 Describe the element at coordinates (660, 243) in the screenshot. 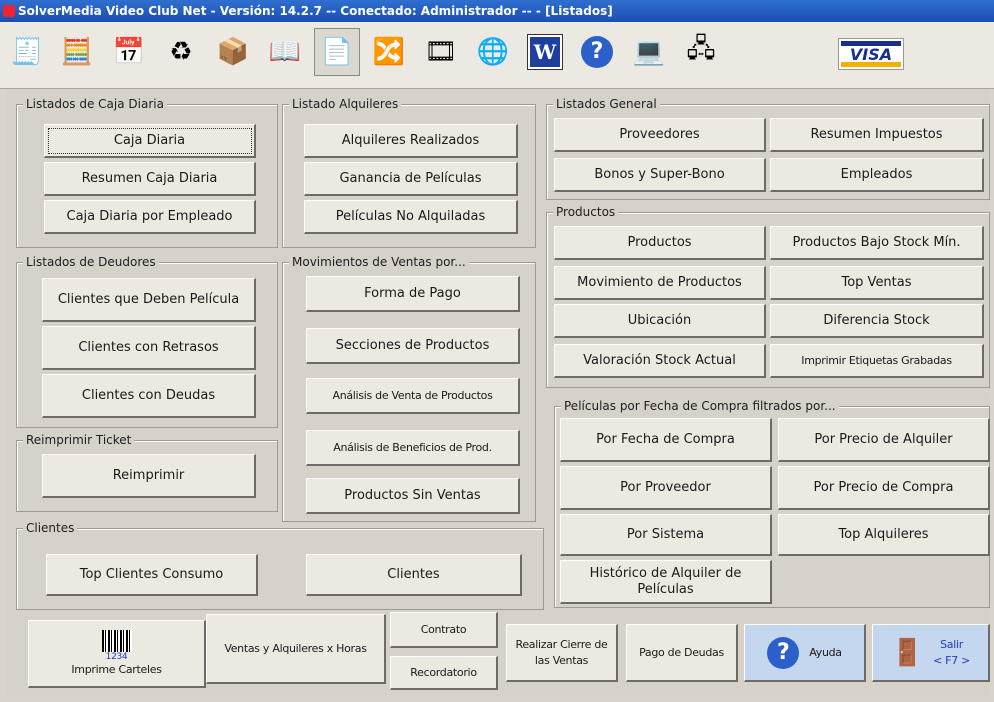

I see `productos-button: Productos` at that location.